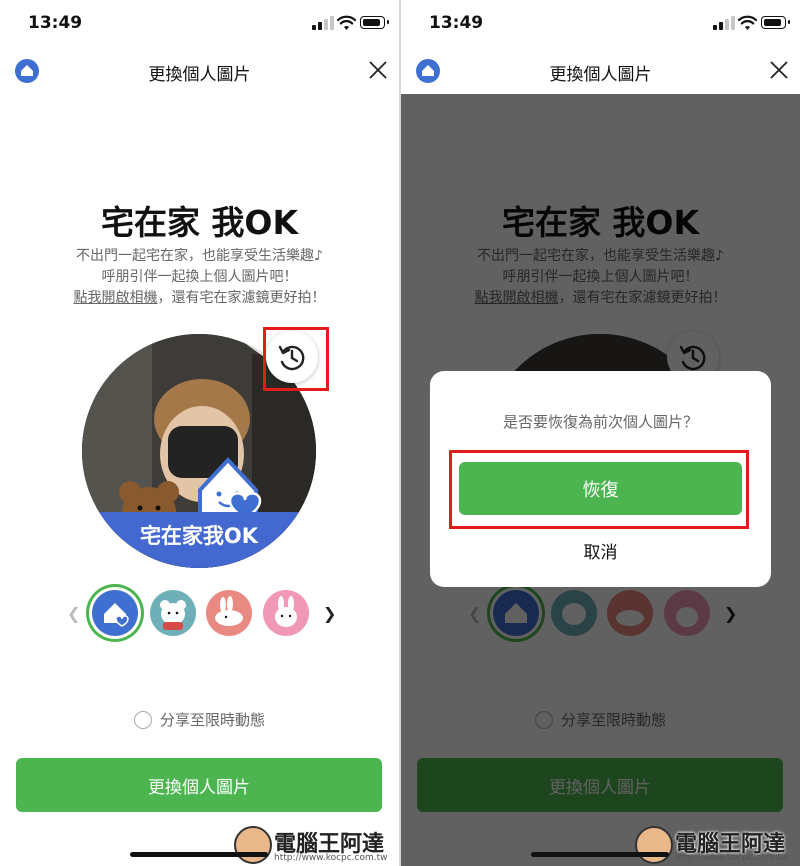 The image size is (800, 866). I want to click on share-to-story-option: 分享至限時動態, so click(199, 719).